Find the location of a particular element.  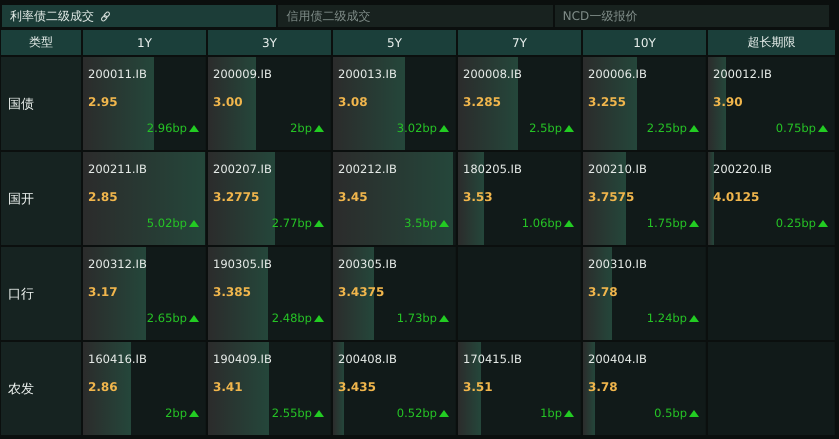

bond-code: 160416.IB is located at coordinates (117, 360).